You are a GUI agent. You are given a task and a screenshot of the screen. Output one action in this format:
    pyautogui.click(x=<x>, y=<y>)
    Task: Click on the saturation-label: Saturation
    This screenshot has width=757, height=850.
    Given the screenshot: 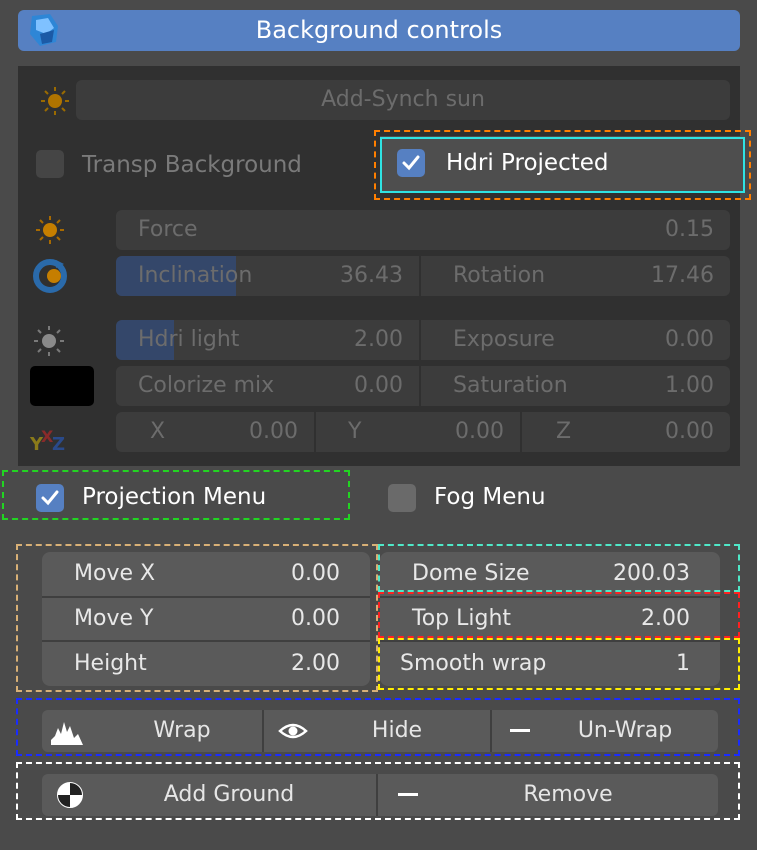 What is the action you would take?
    pyautogui.click(x=510, y=385)
    